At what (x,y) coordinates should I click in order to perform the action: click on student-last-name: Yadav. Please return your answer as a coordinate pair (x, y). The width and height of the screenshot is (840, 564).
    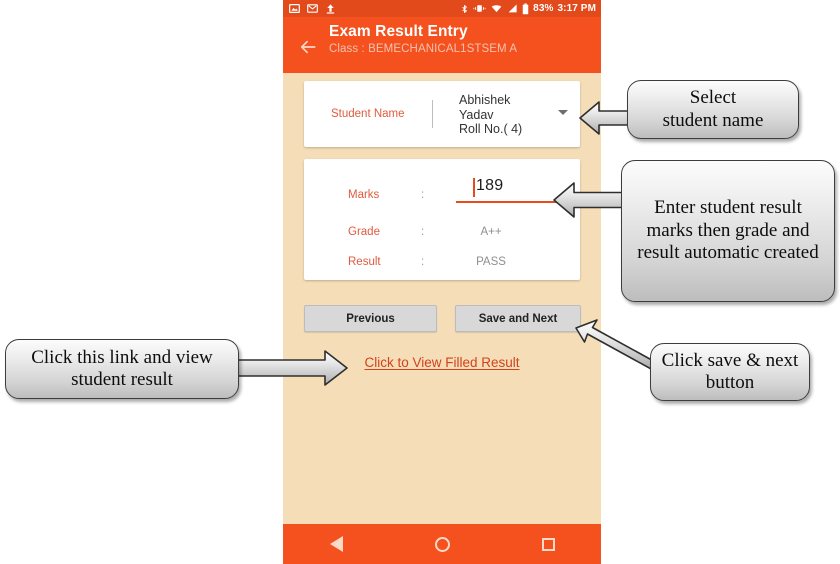
    Looking at the image, I should click on (476, 114).